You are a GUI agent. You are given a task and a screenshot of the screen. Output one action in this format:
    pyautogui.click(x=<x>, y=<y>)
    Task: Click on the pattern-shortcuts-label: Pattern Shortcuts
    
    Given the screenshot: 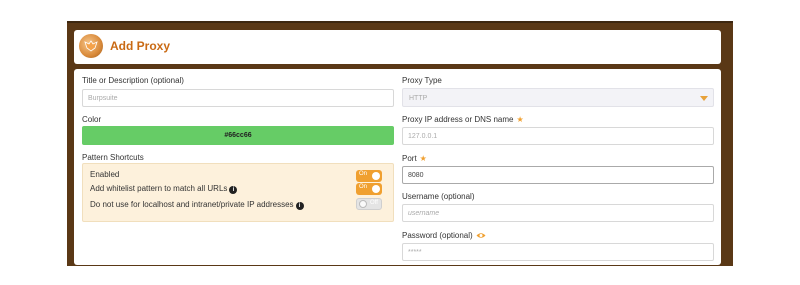 What is the action you would take?
    pyautogui.click(x=113, y=157)
    